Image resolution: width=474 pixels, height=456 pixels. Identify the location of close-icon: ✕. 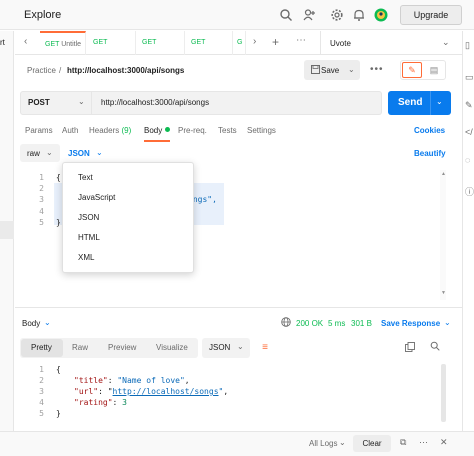
(444, 442).